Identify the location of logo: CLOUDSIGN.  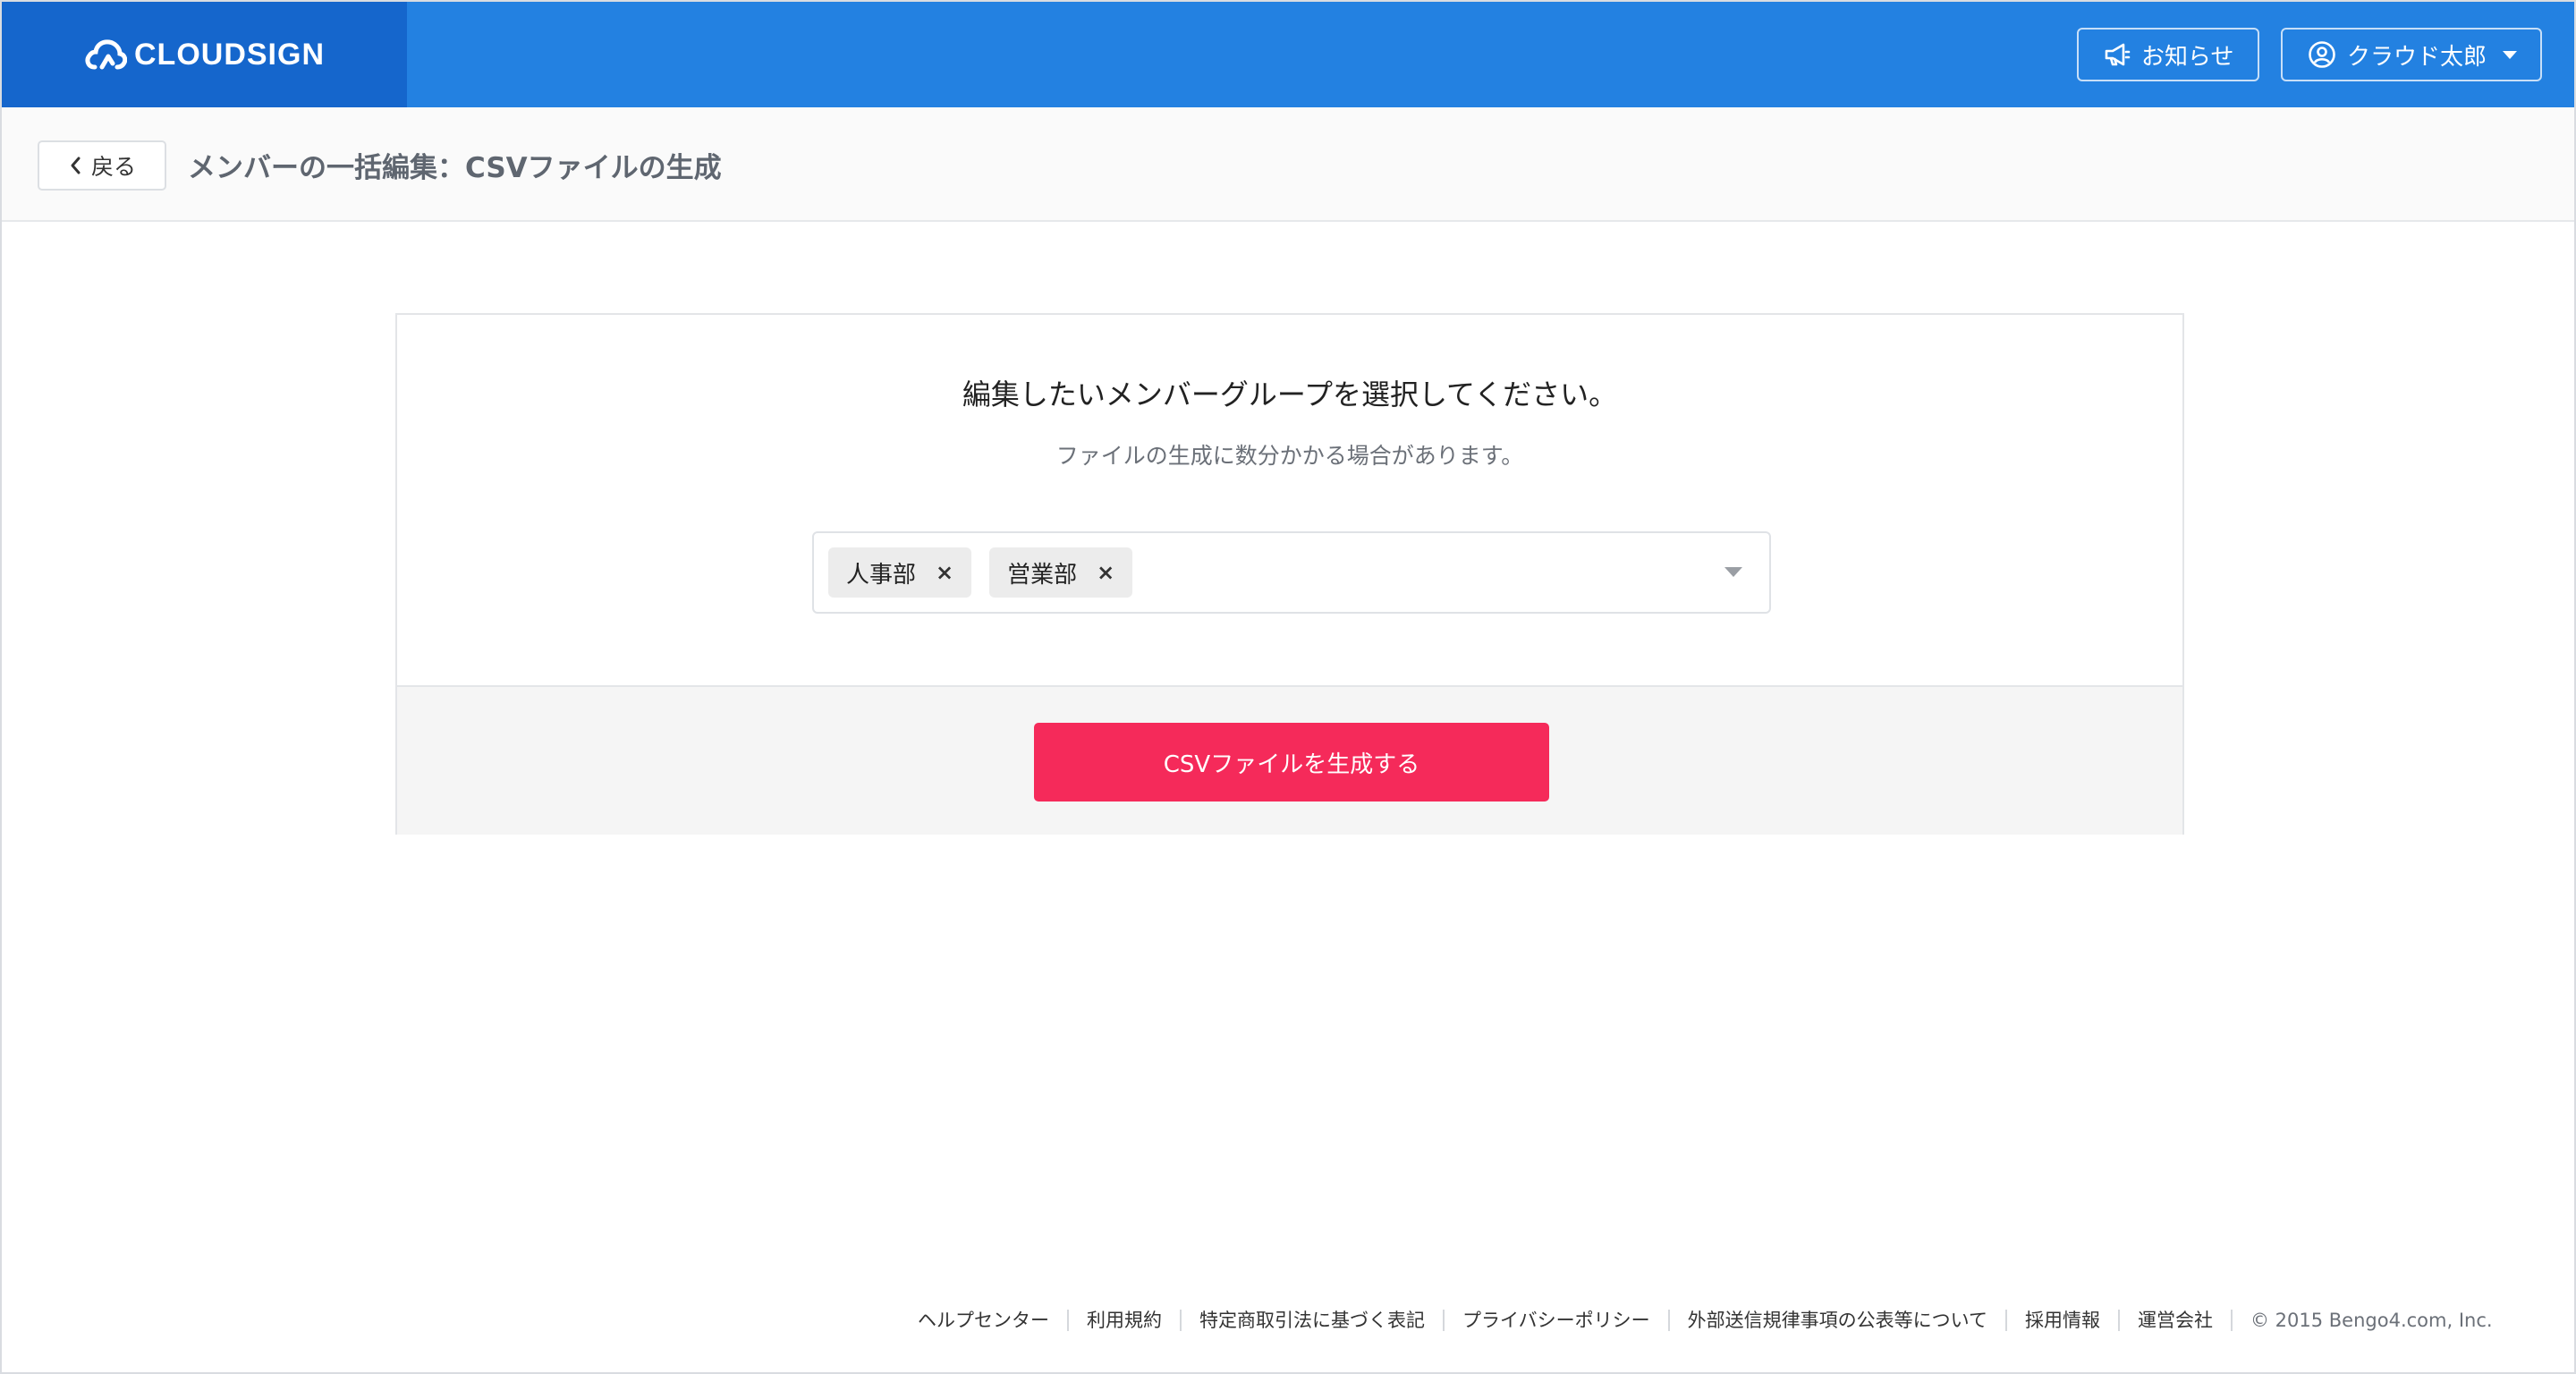
(204, 54).